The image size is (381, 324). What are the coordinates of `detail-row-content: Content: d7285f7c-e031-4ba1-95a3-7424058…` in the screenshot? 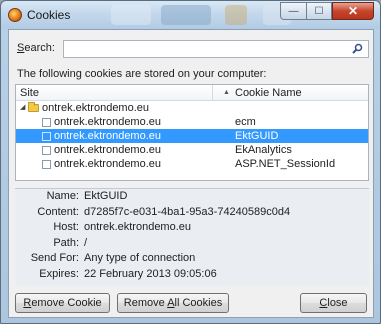 It's located at (192, 213).